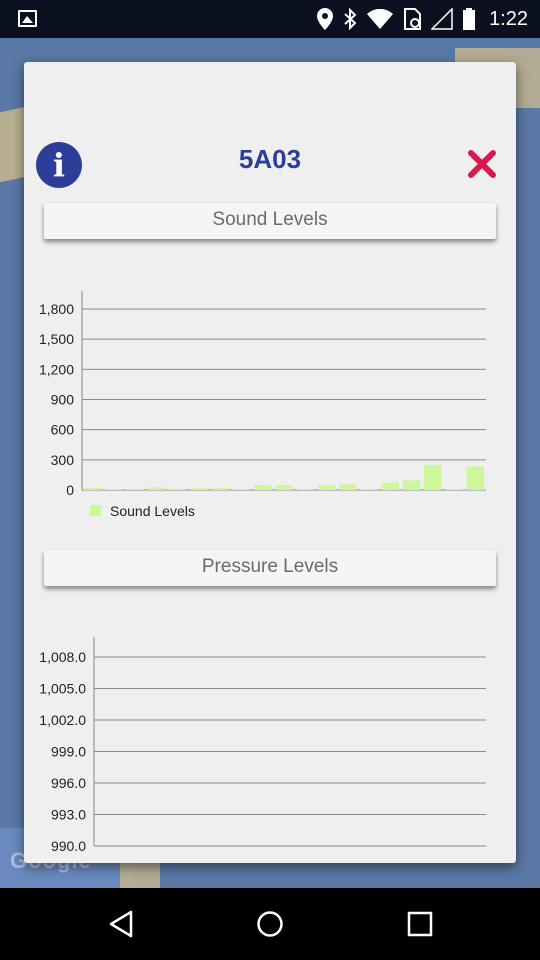  What do you see at coordinates (270, 221) in the screenshot?
I see `sound-levels-button: Sound Levels` at bounding box center [270, 221].